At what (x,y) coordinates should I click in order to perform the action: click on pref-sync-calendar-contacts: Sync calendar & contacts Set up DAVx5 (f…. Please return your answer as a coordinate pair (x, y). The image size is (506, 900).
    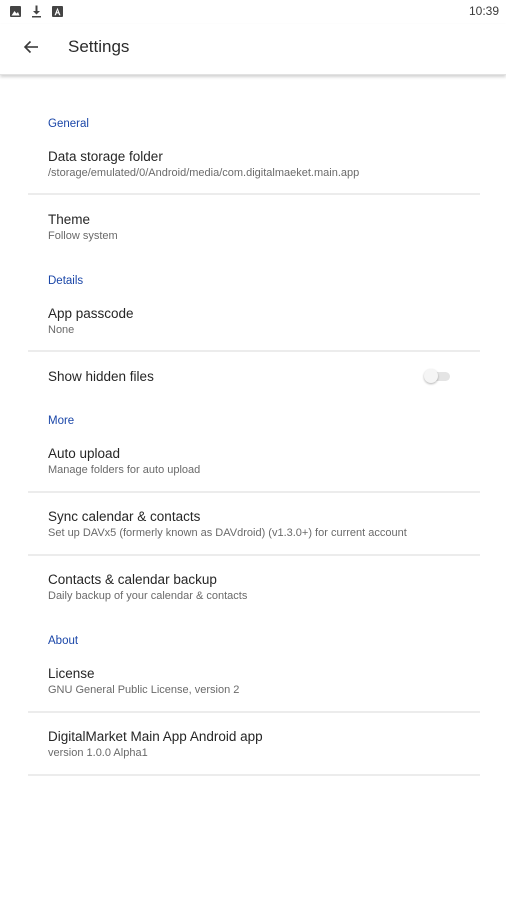
    Looking at the image, I should click on (254, 526).